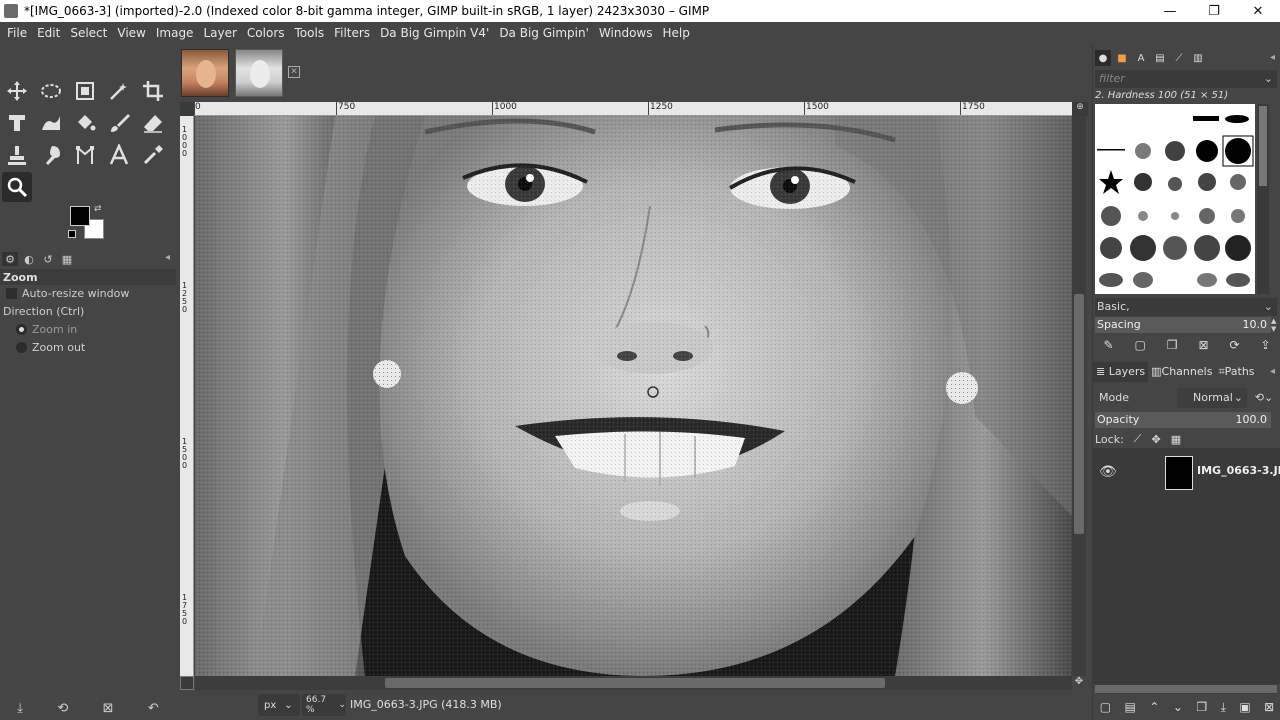 The width and height of the screenshot is (1280, 720). I want to click on zoom-out-radio, so click(21, 347).